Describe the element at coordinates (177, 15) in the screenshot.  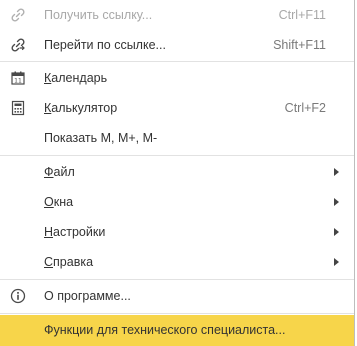
I see `menu-item-get-link: Получить ссылку... Ctrl+F11` at that location.